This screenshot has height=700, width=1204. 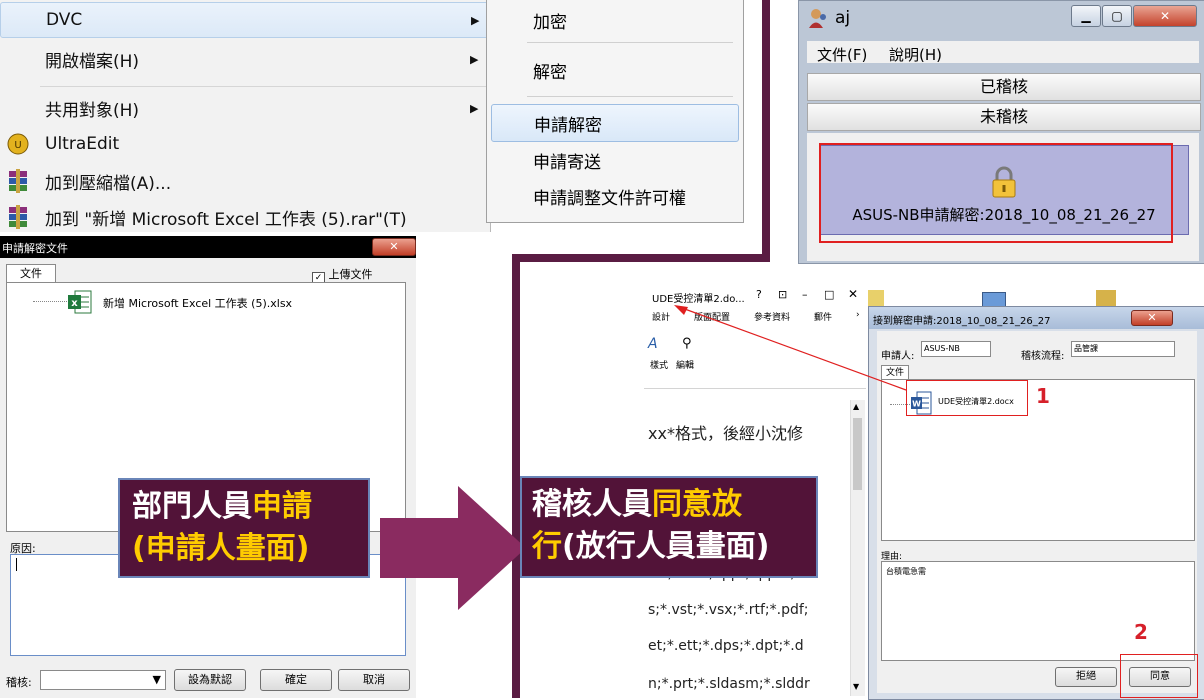 What do you see at coordinates (967, 398) in the screenshot?
I see `file-highlight-box` at bounding box center [967, 398].